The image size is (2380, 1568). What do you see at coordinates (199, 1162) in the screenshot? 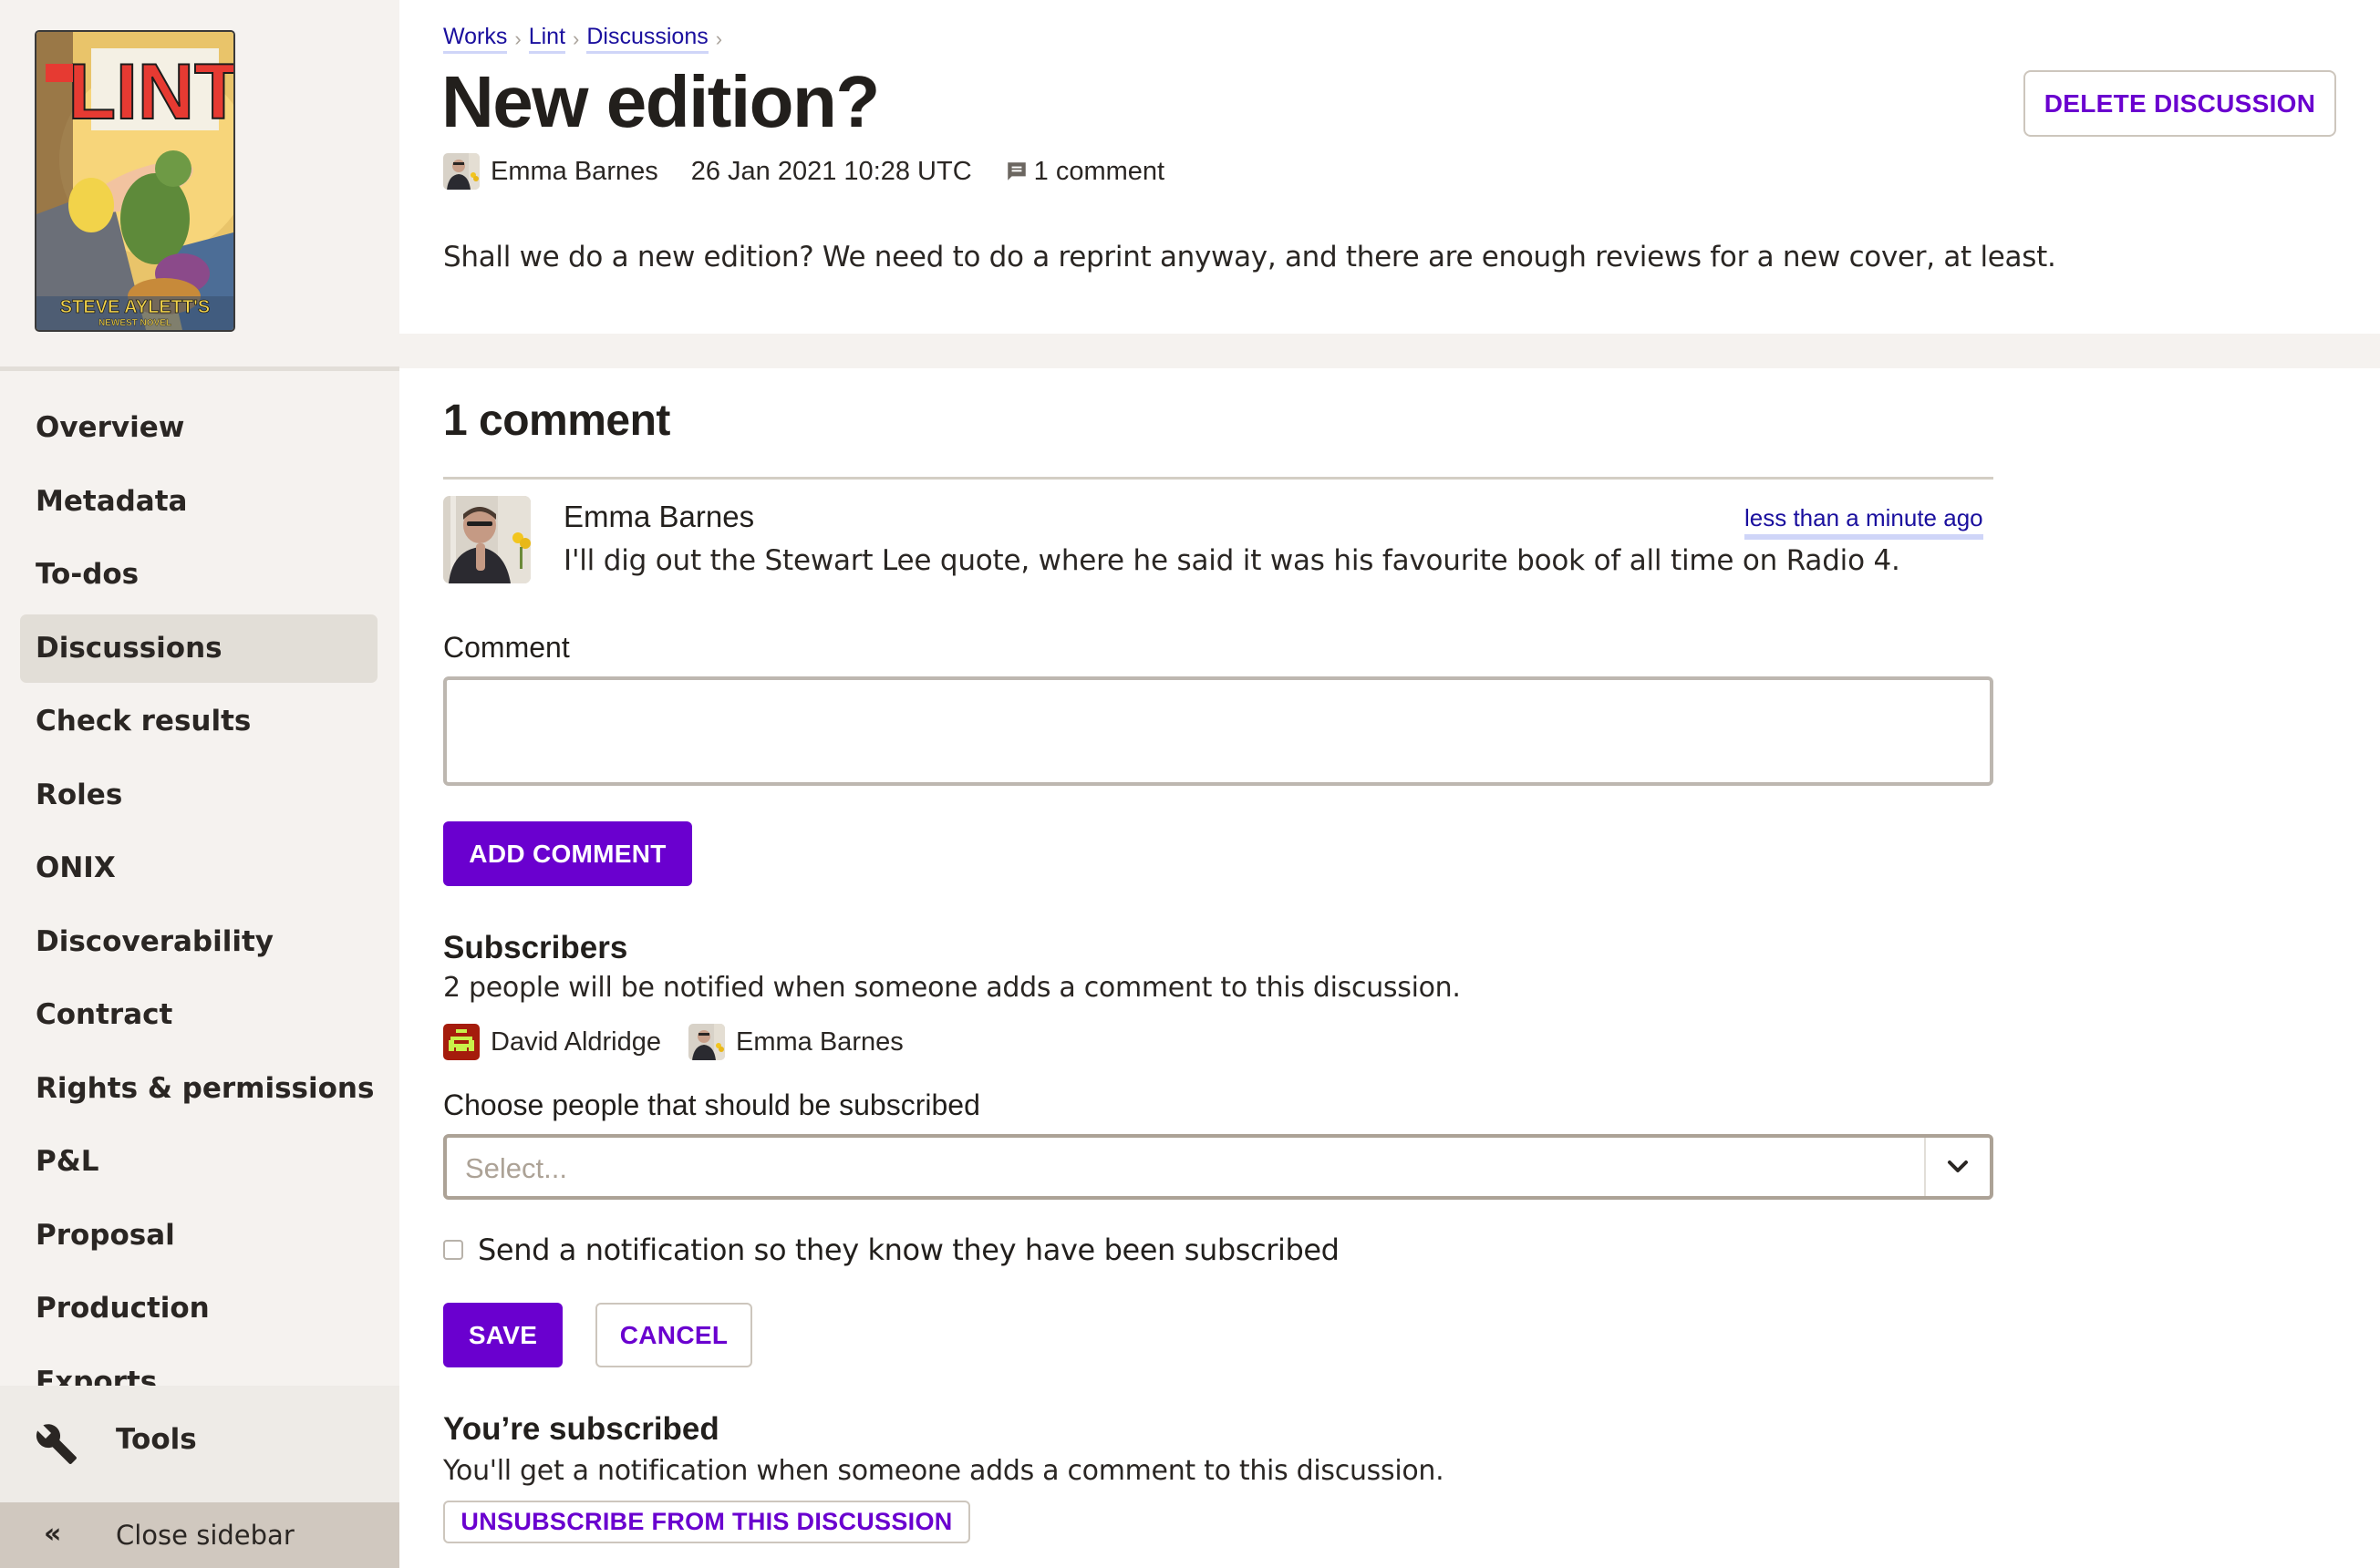
I see `sidebar-item-p-l: P&L` at bounding box center [199, 1162].